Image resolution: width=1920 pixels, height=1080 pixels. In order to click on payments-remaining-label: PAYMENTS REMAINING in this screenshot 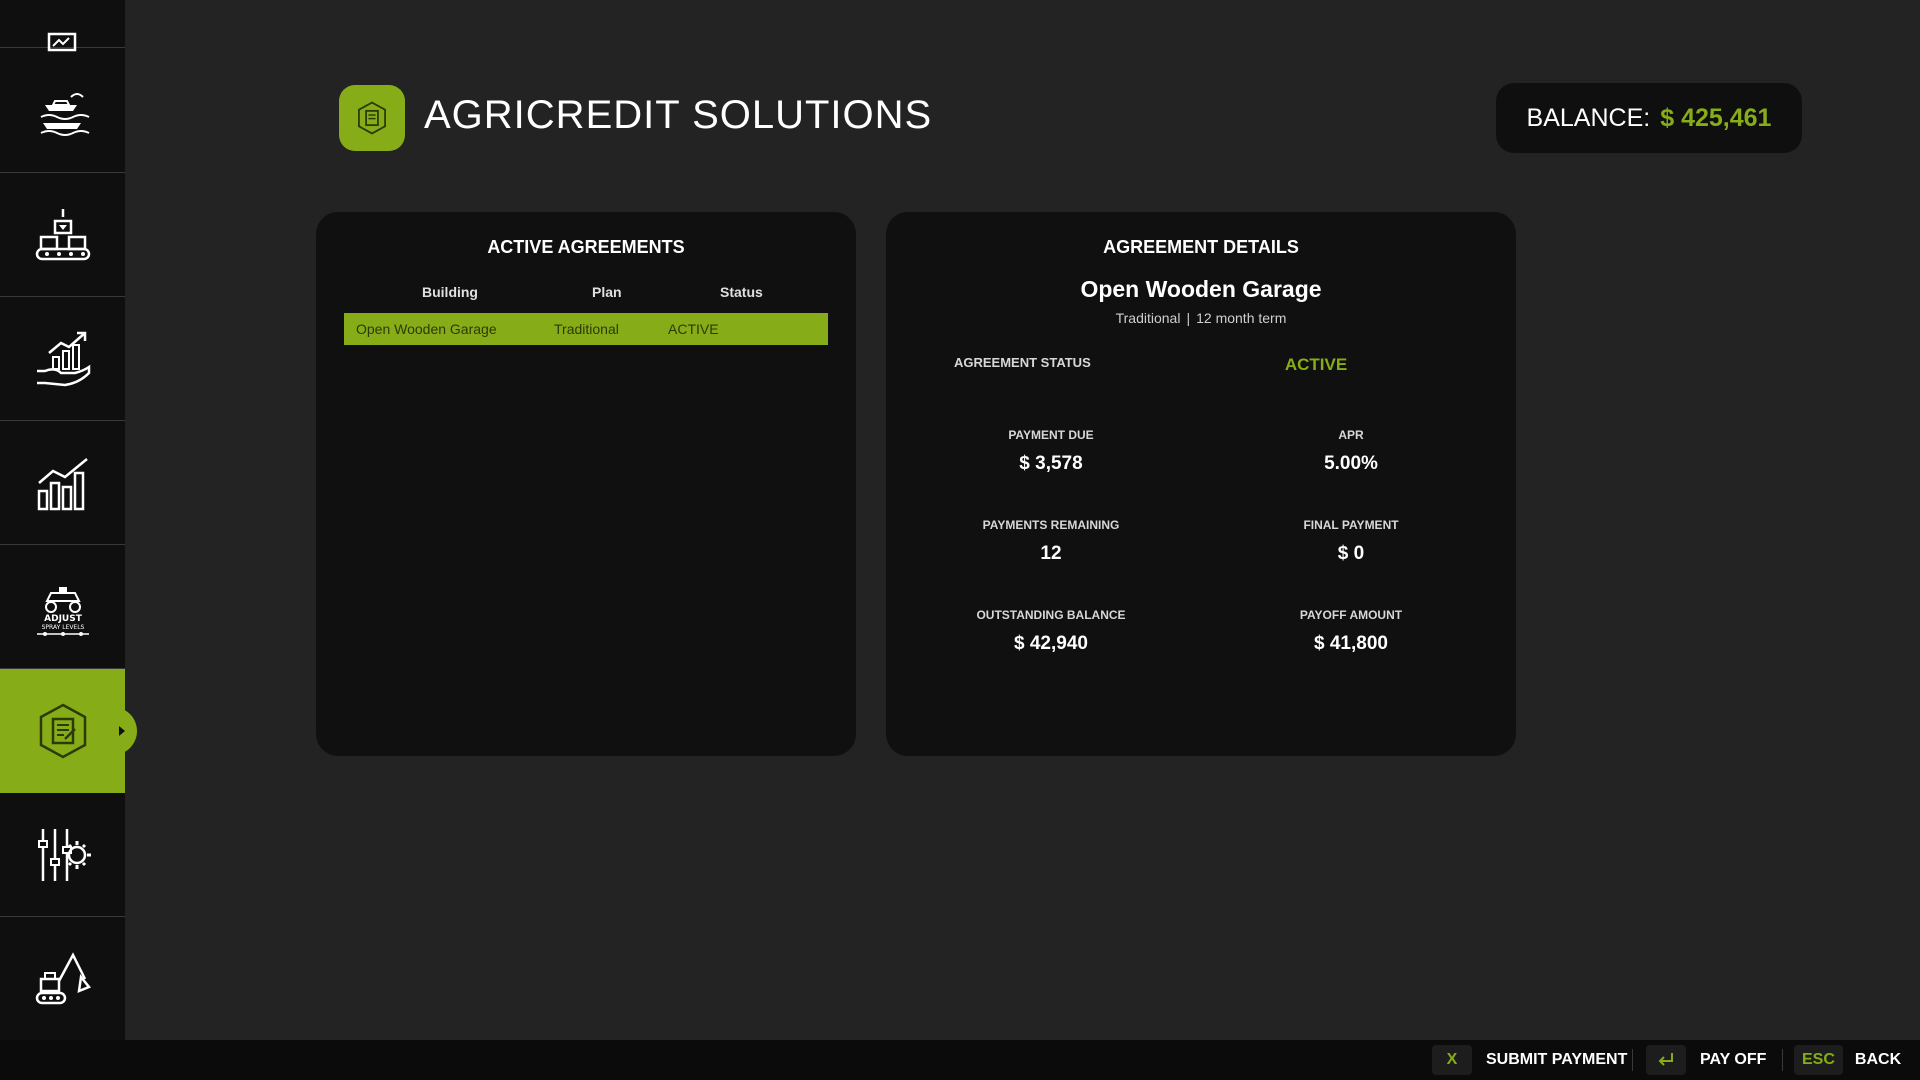, I will do `click(1051, 525)`.